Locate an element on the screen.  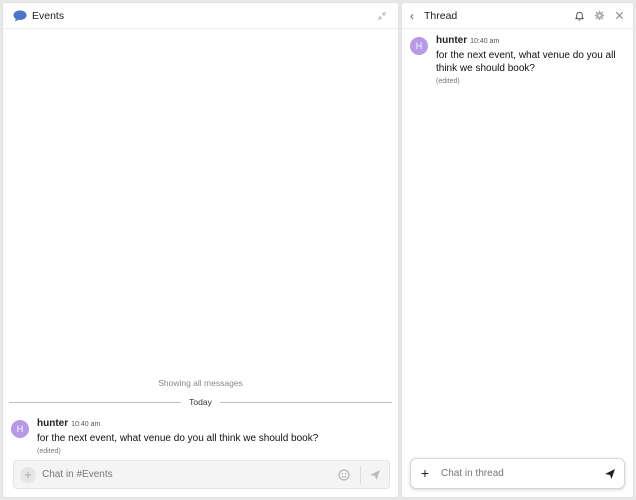
emoji-icon is located at coordinates (344, 475).